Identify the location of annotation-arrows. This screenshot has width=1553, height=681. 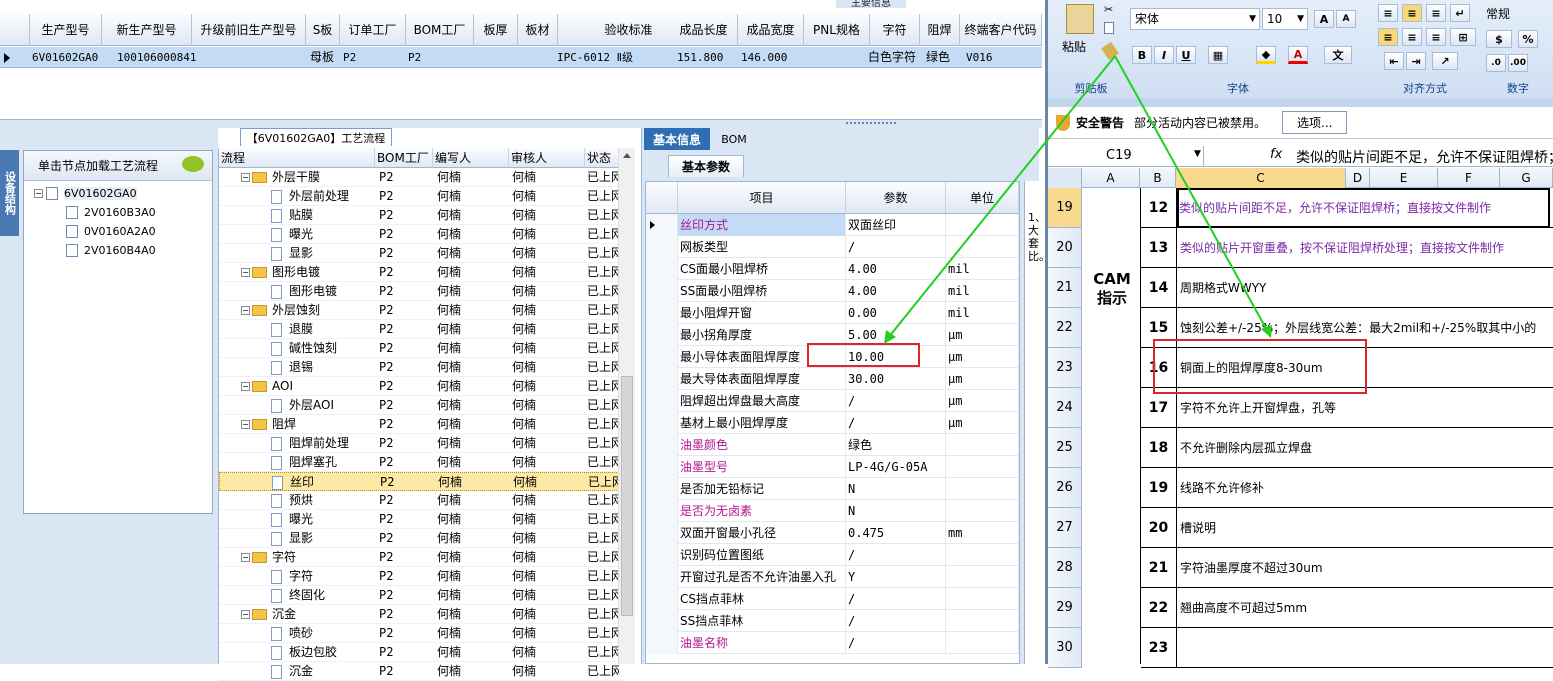
(1078, 199).